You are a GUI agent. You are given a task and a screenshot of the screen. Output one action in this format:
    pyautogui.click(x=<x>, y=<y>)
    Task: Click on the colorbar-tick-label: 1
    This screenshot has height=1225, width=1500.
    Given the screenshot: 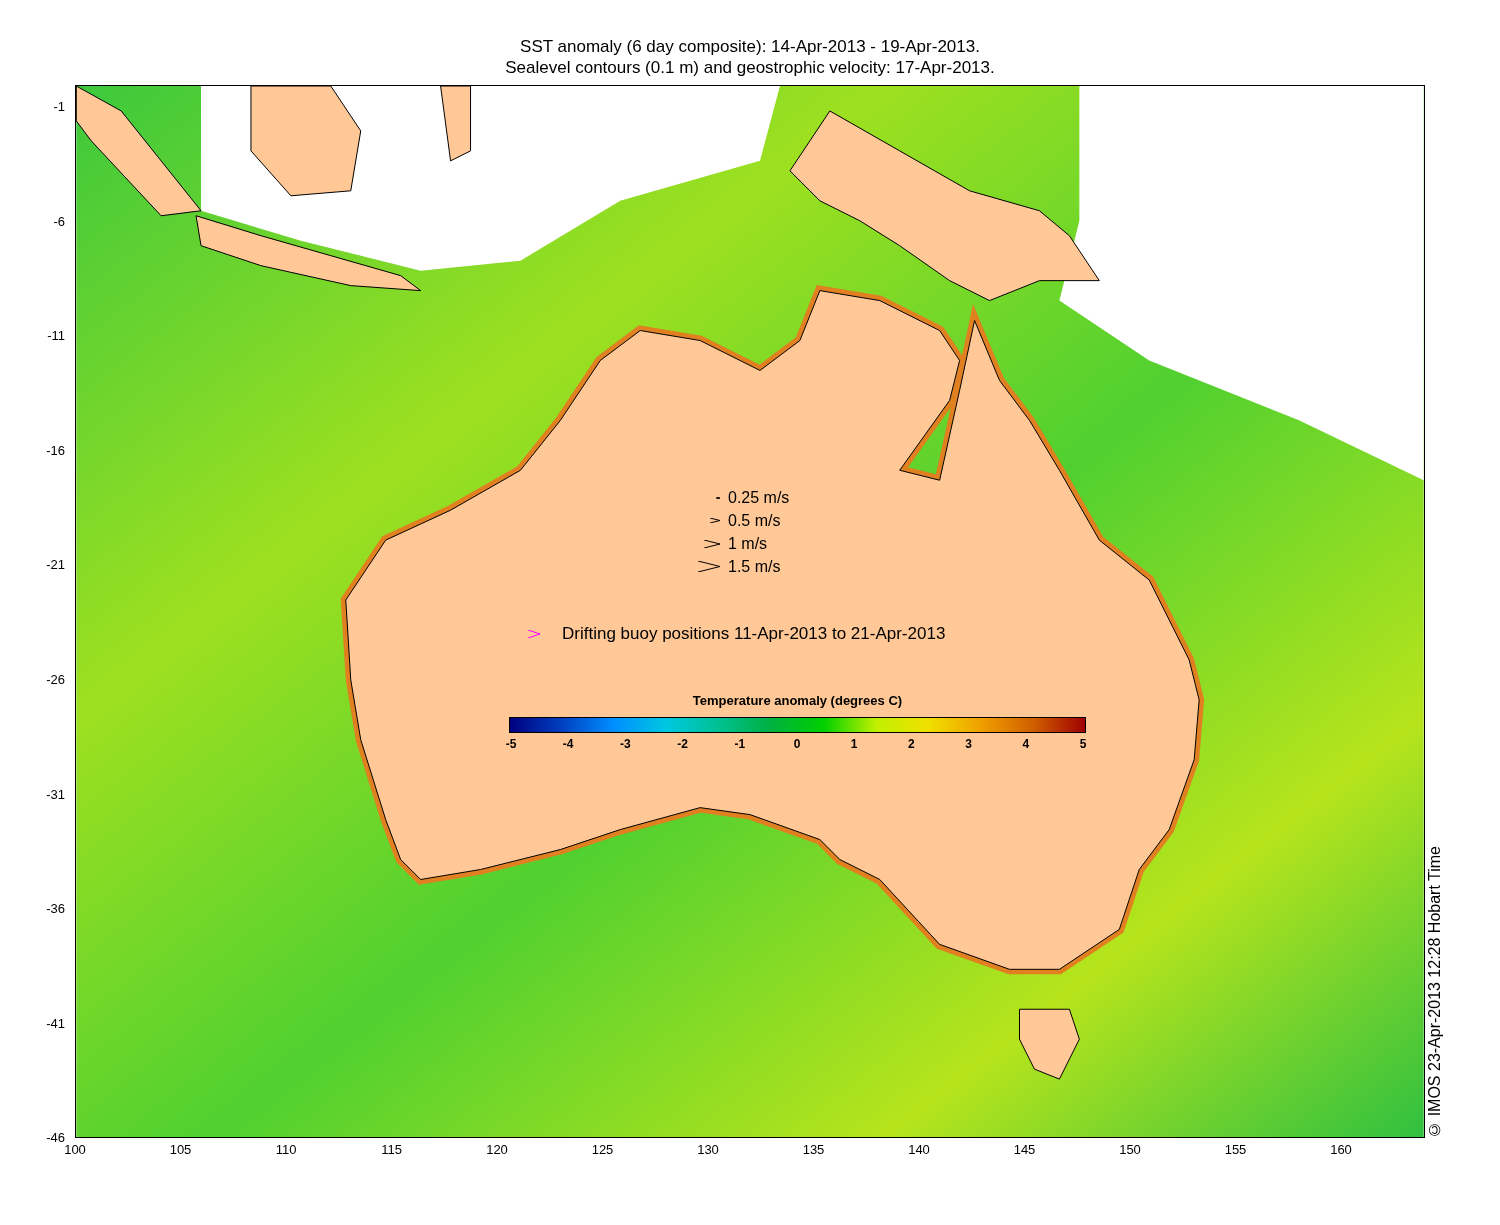 What is the action you would take?
    pyautogui.click(x=854, y=744)
    